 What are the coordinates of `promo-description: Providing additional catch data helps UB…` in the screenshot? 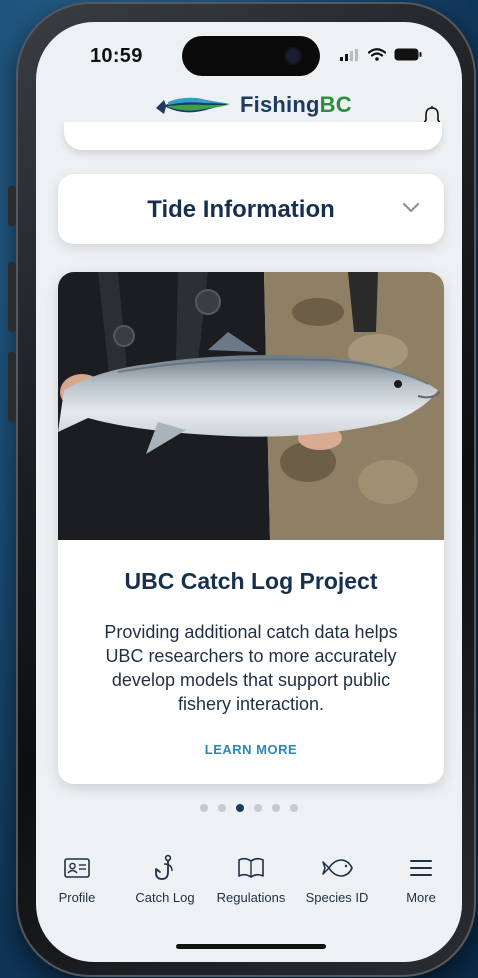 It's located at (251, 668).